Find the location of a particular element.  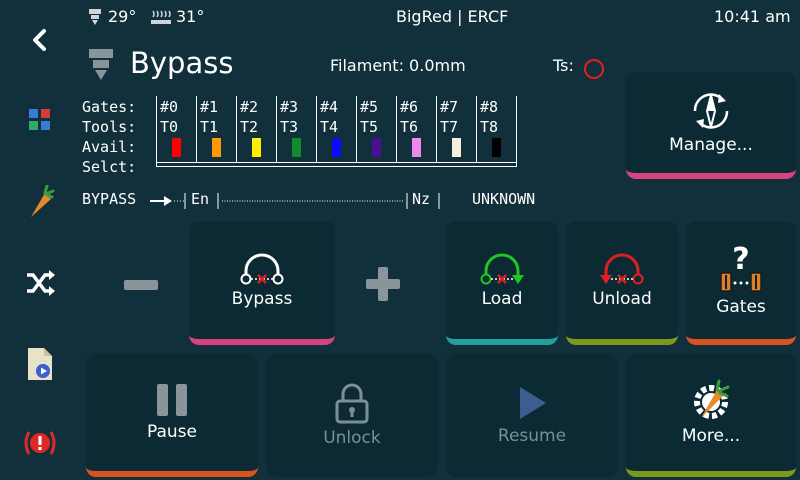

gear-carrot-icon is located at coordinates (712, 399).